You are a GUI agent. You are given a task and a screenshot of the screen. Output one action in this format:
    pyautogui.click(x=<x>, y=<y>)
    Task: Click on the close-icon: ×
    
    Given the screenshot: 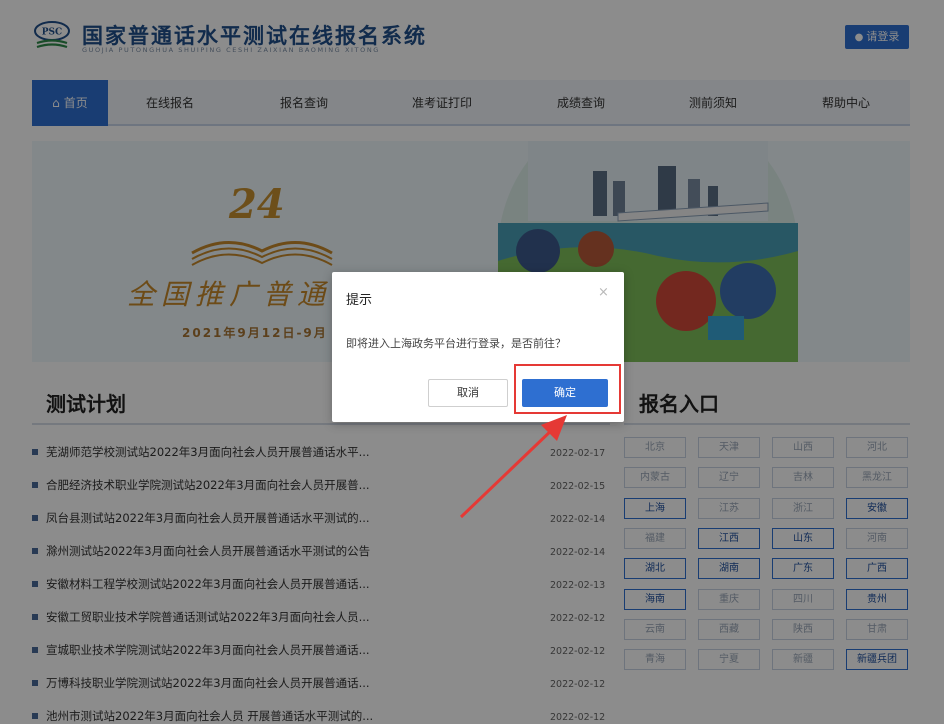 What is the action you would take?
    pyautogui.click(x=603, y=292)
    